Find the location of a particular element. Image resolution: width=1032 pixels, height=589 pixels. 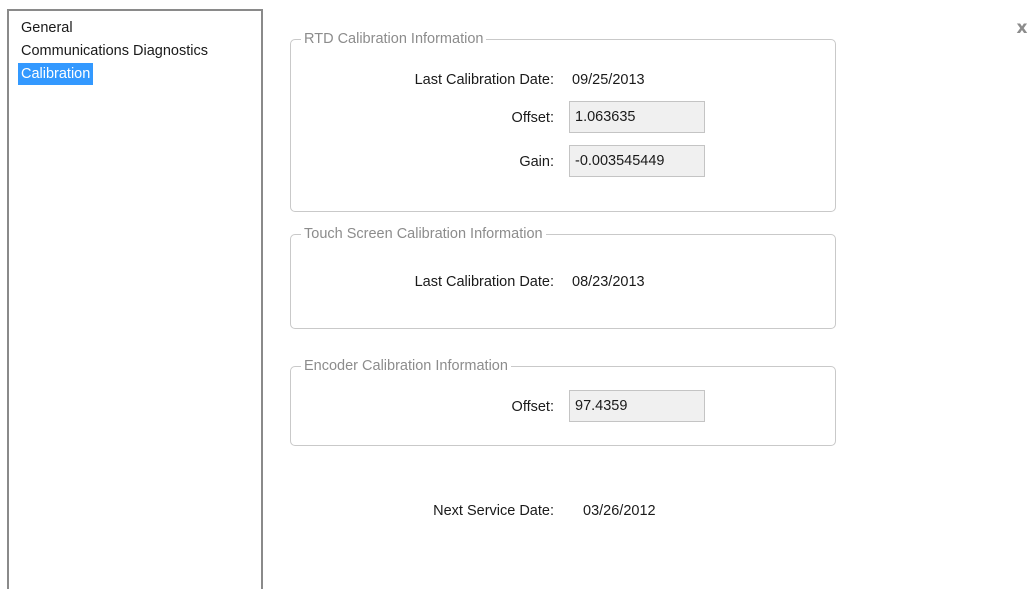

touch-screen-calibration-legend: Touch Screen Calibration Information is located at coordinates (423, 234).